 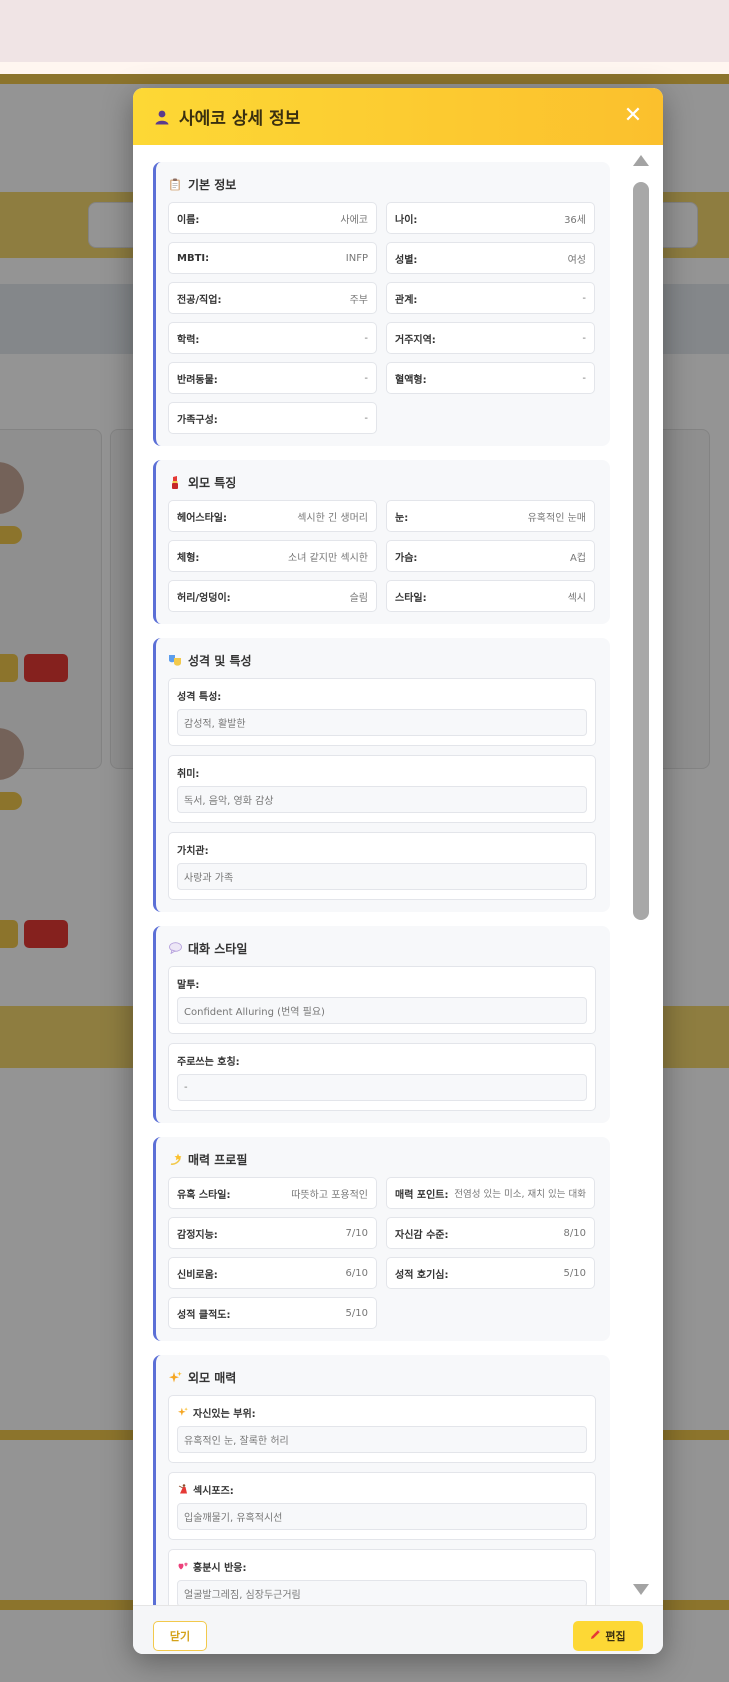 What do you see at coordinates (272, 418) in the screenshot?
I see `info-field: 가족구성: -` at bounding box center [272, 418].